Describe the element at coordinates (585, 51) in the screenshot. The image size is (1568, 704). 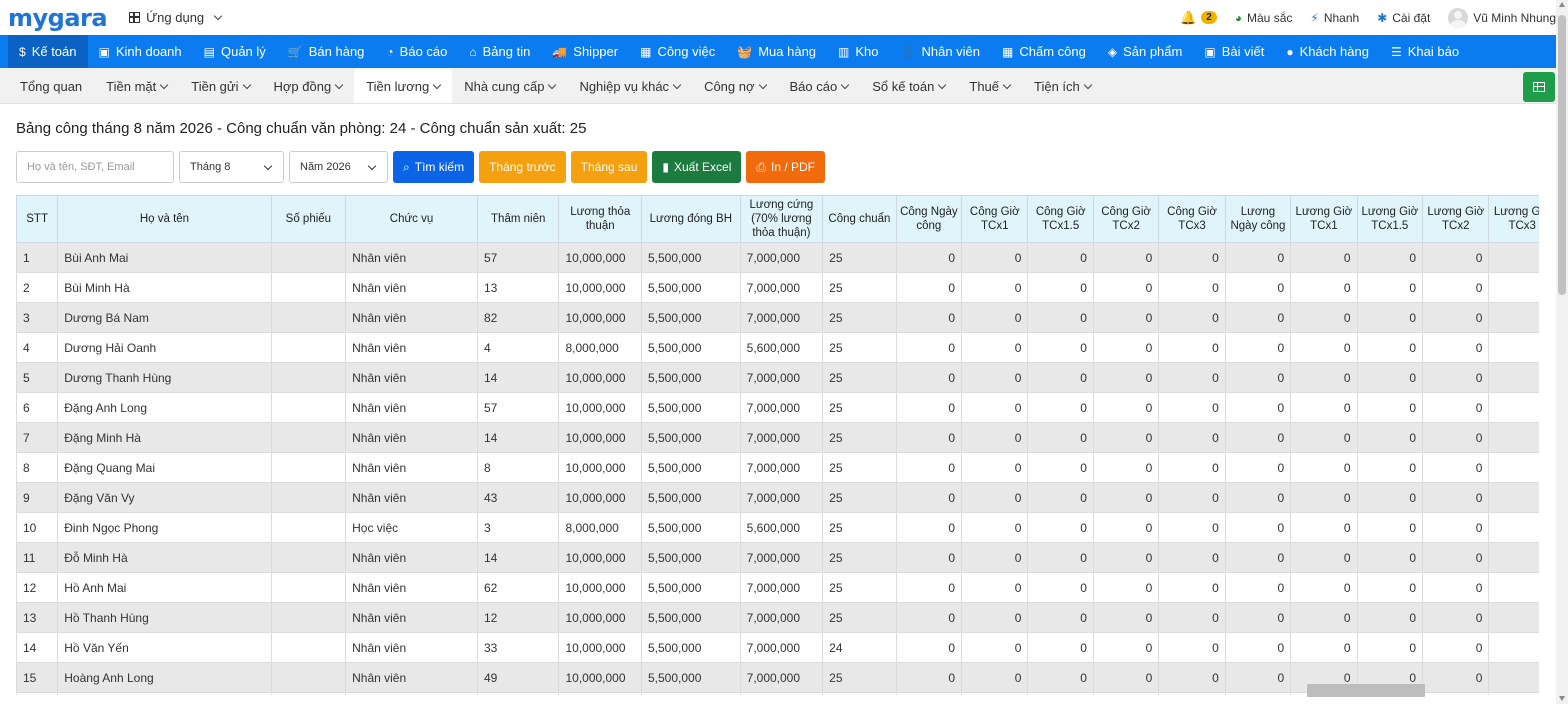
I see `main-nav-item: 🚚 Shipper` at that location.